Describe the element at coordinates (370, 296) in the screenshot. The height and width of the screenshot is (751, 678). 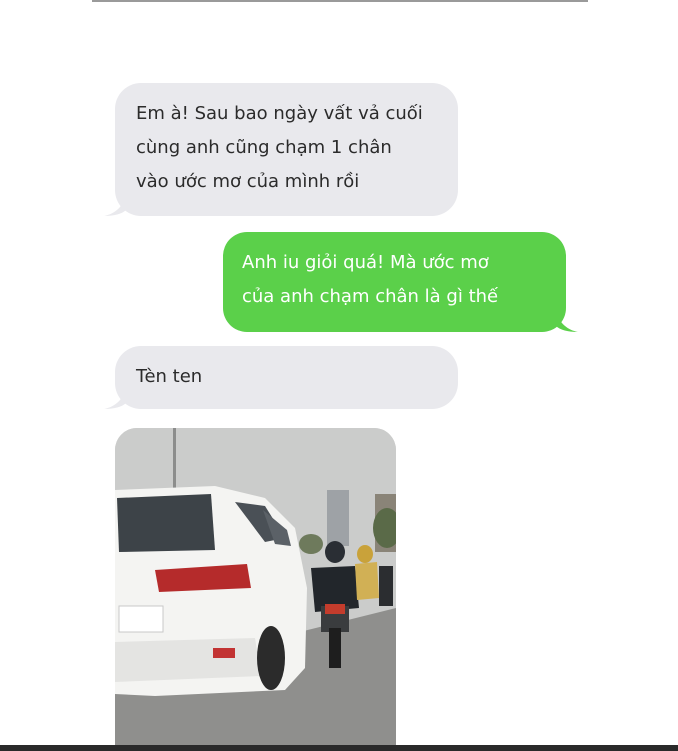
I see `message-text-line: của anh chạm chân là gì thế` at that location.